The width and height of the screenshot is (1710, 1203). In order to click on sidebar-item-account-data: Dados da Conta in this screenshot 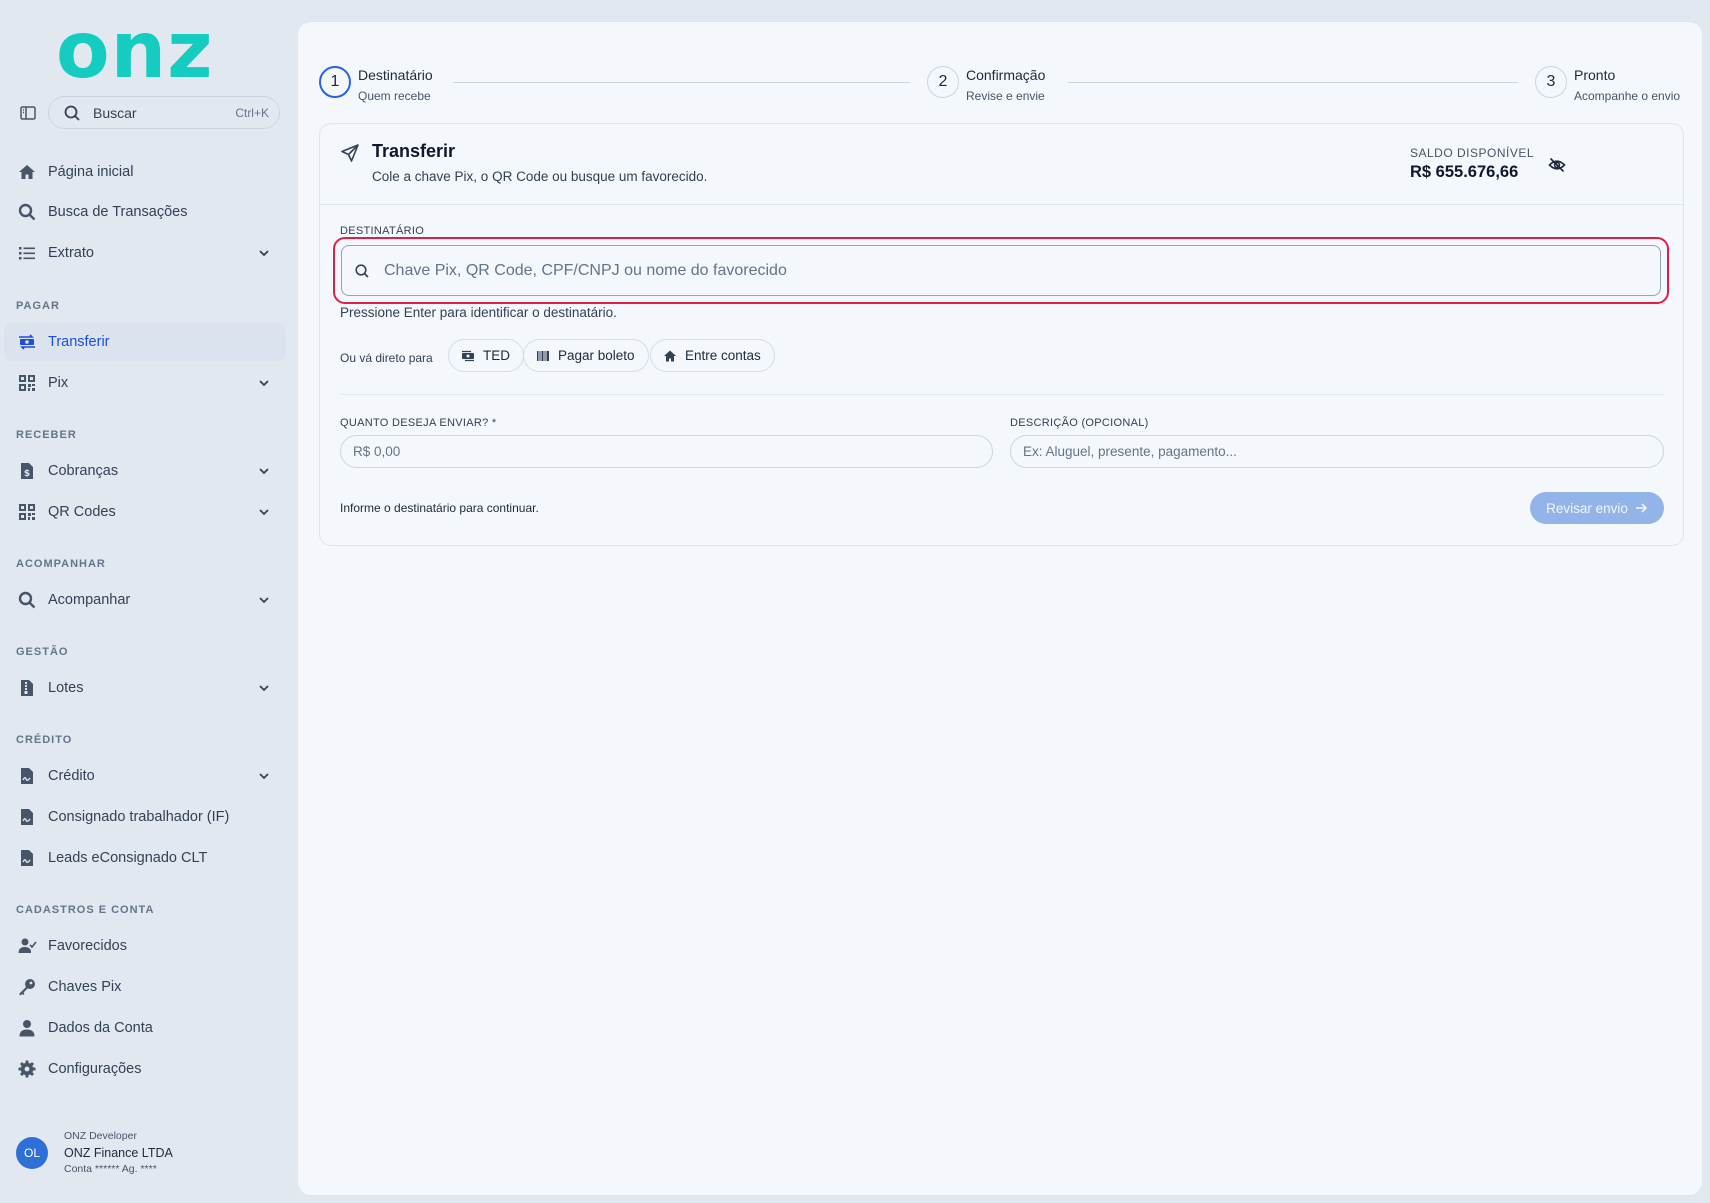, I will do `click(145, 1028)`.